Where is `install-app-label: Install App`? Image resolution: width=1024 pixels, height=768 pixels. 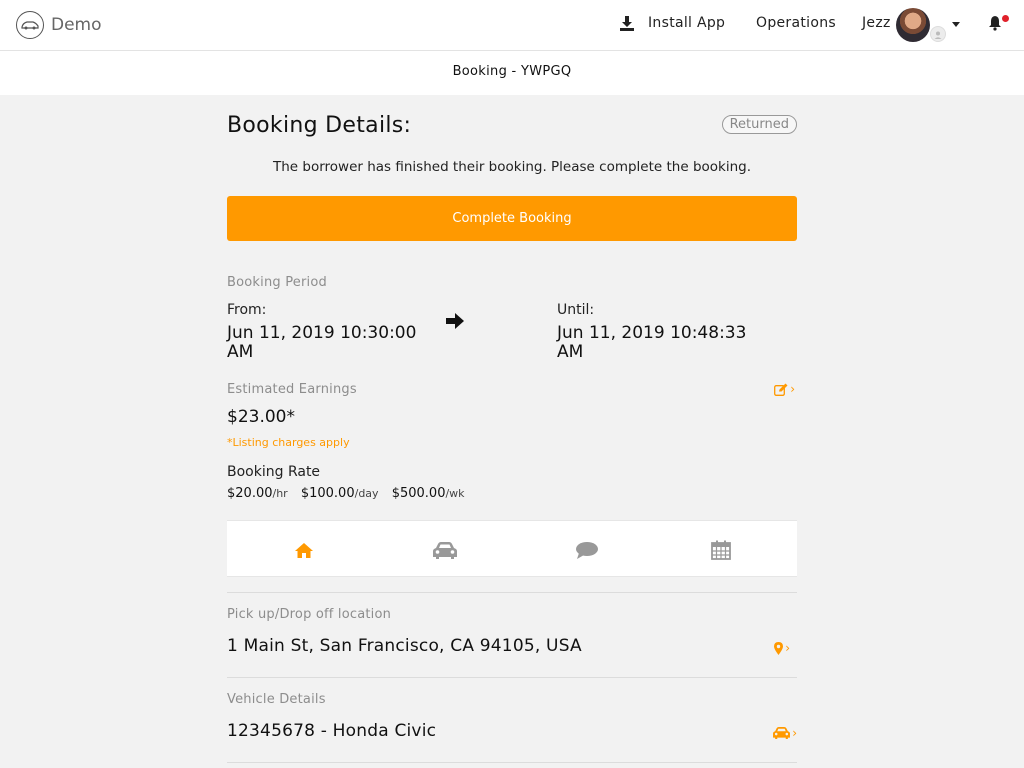
install-app-label: Install App is located at coordinates (687, 23).